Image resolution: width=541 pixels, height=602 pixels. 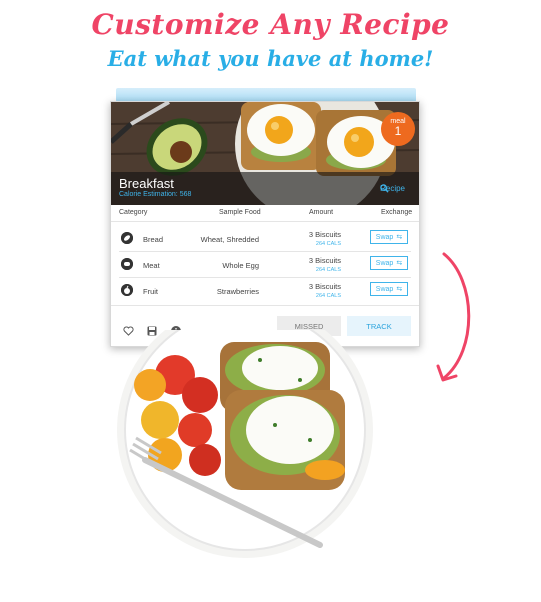 What do you see at coordinates (237, 291) in the screenshot?
I see `row-sample-food: Strawberries` at bounding box center [237, 291].